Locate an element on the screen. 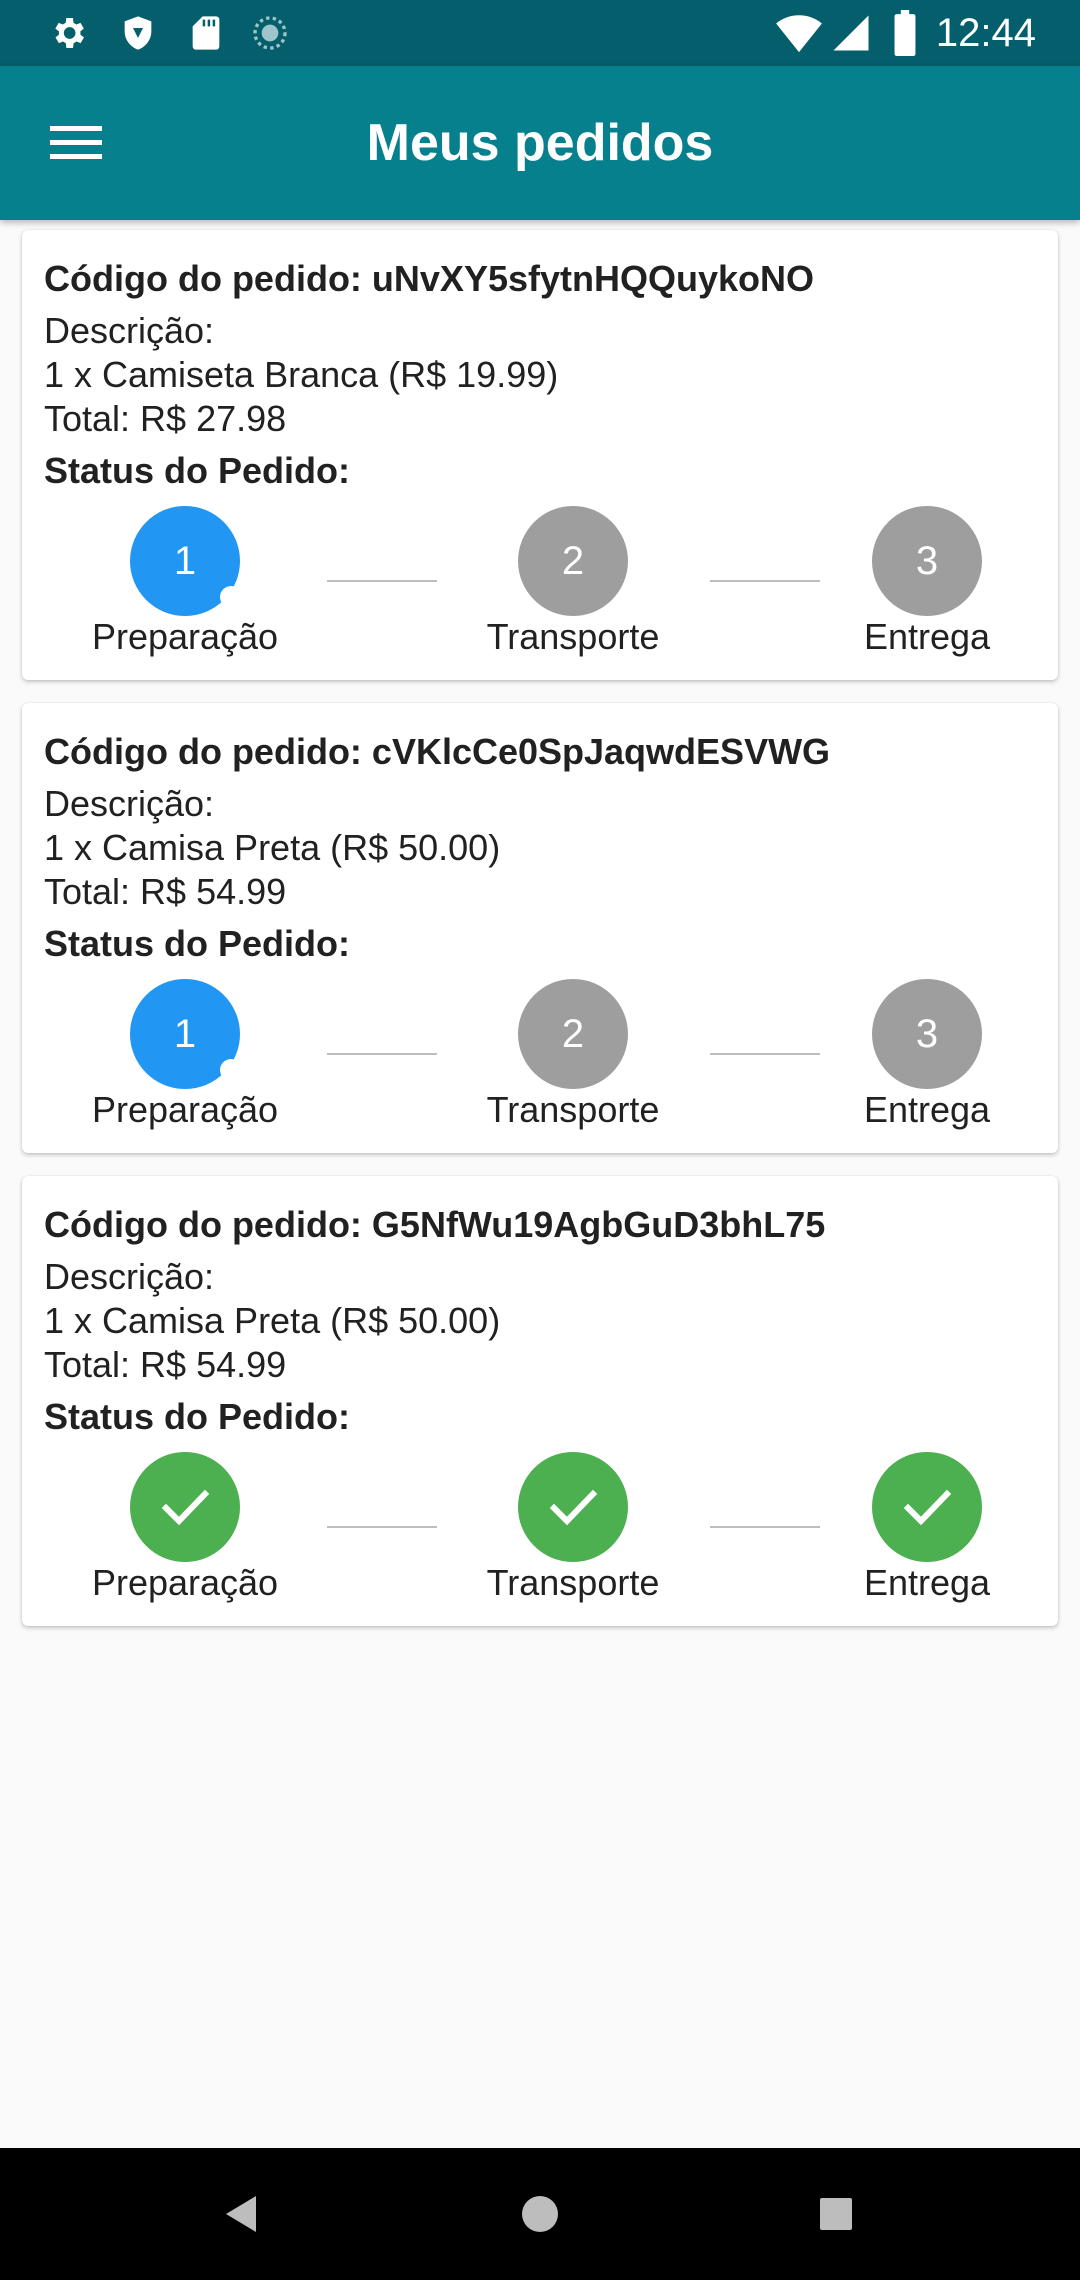  battery-icon is located at coordinates (905, 33).